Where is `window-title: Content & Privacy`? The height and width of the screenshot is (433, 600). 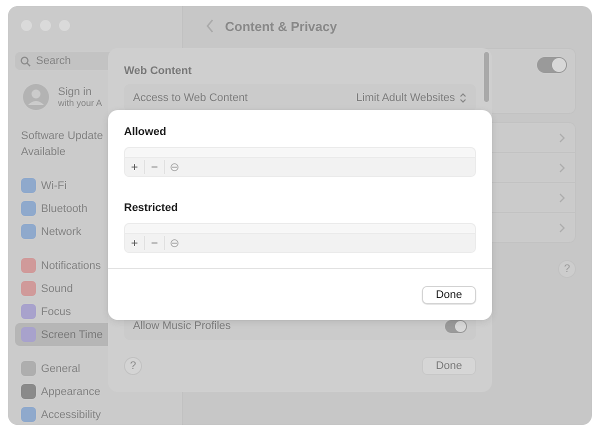 window-title: Content & Privacy is located at coordinates (281, 26).